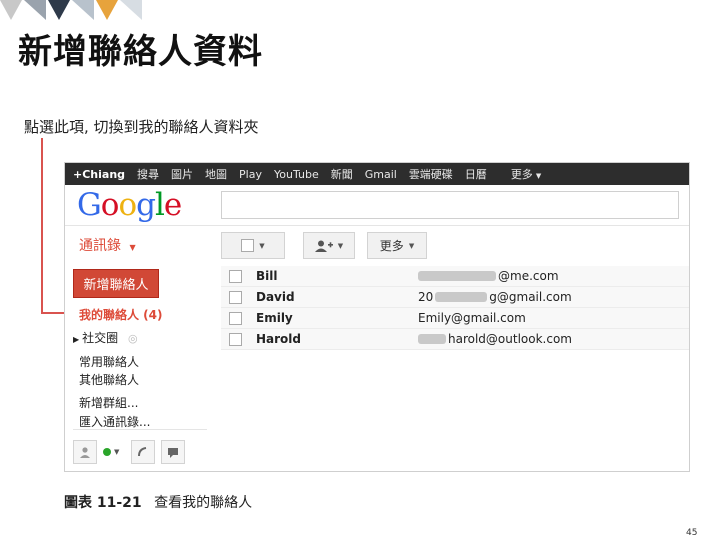 This screenshot has width=720, height=540. I want to click on status-dot-icon, so click(107, 452).